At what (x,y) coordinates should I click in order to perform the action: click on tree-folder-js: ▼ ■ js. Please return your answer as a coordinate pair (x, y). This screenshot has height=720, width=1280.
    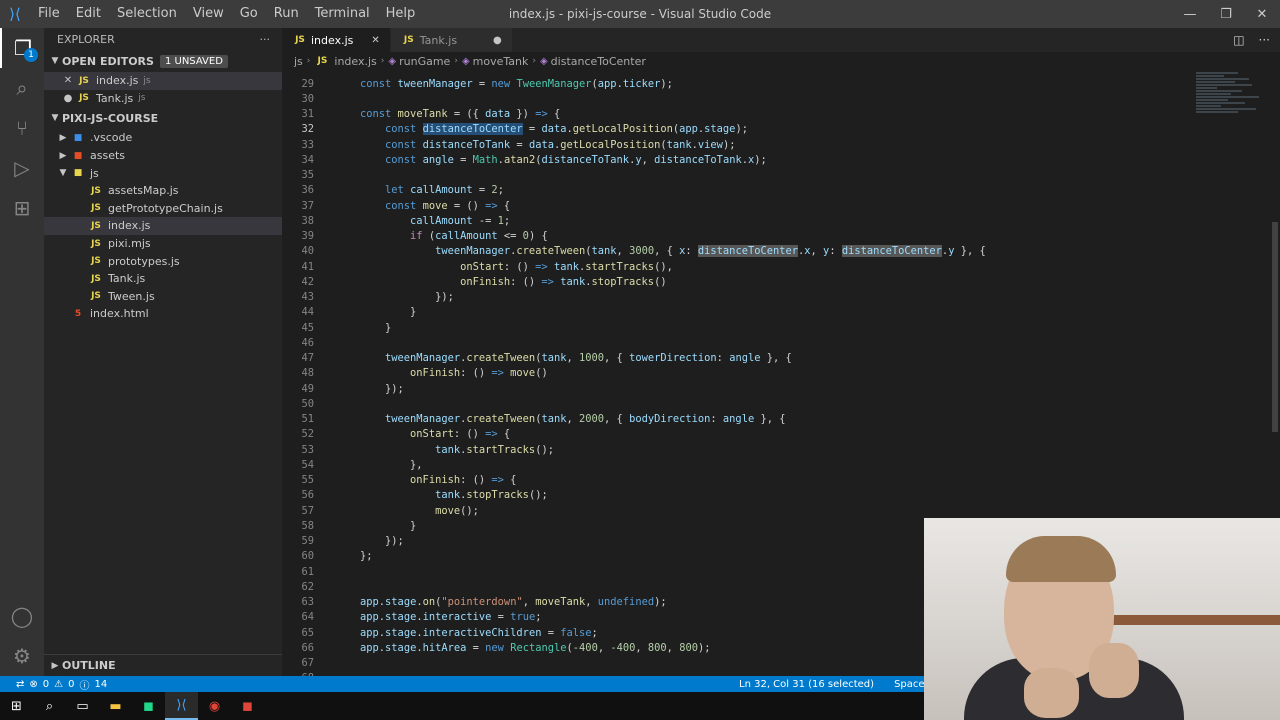
    Looking at the image, I should click on (163, 173).